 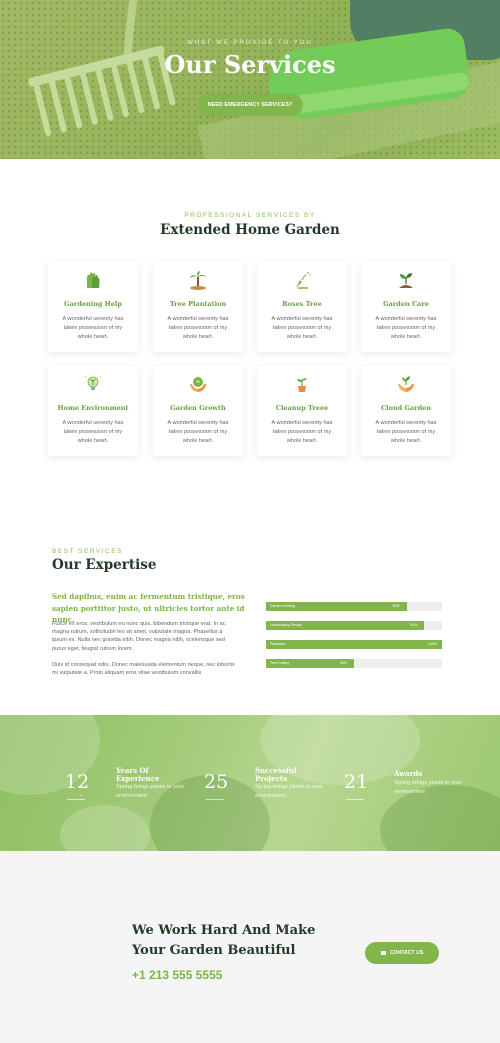 What do you see at coordinates (302, 385) in the screenshot?
I see `potted-plant-icon` at bounding box center [302, 385].